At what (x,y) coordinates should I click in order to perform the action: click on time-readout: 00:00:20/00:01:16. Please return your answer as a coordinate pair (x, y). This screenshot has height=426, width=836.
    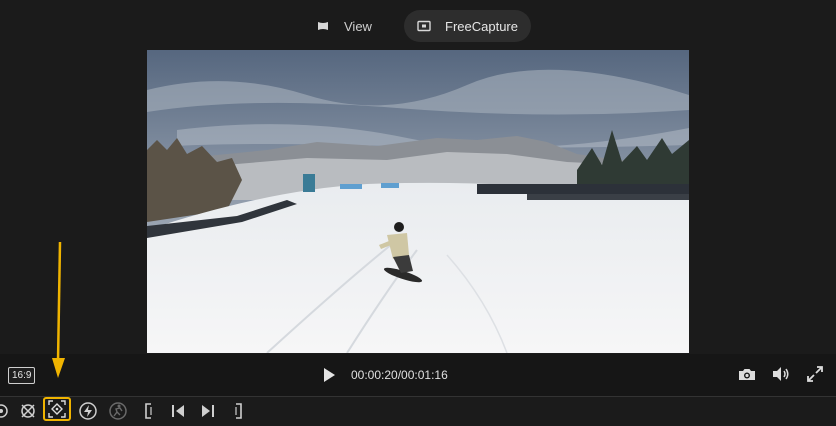
    Looking at the image, I should click on (399, 375).